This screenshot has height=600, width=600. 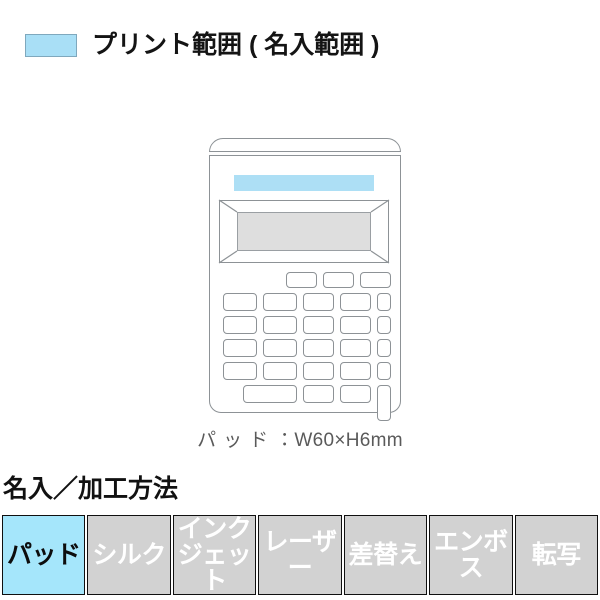 I want to click on calculator-screen, so click(x=304, y=231).